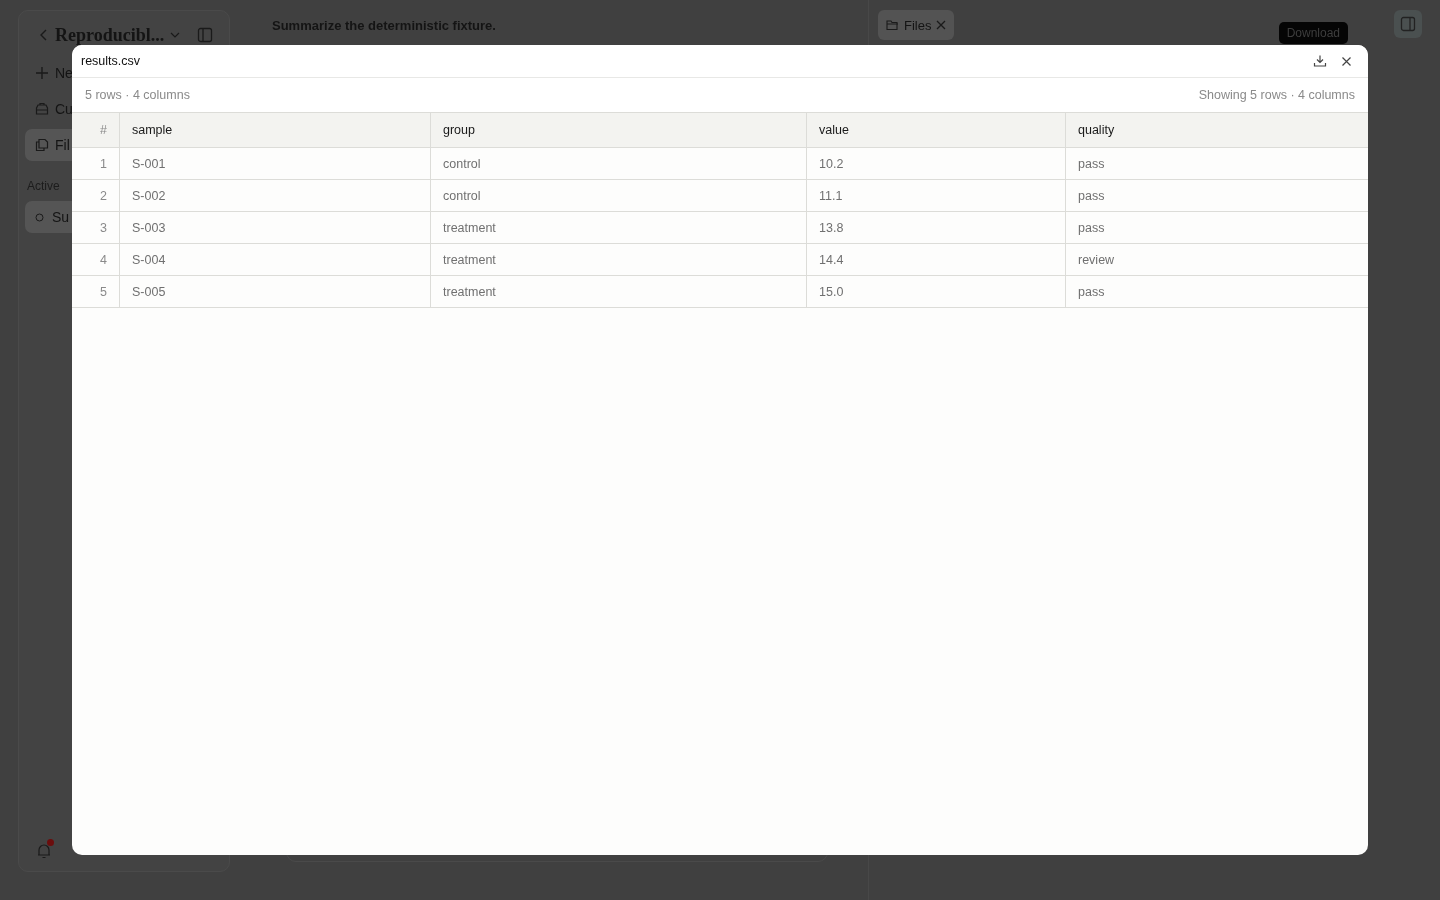 The height and width of the screenshot is (900, 1440). Describe the element at coordinates (1096, 260) in the screenshot. I see `table-cell-text: review` at that location.